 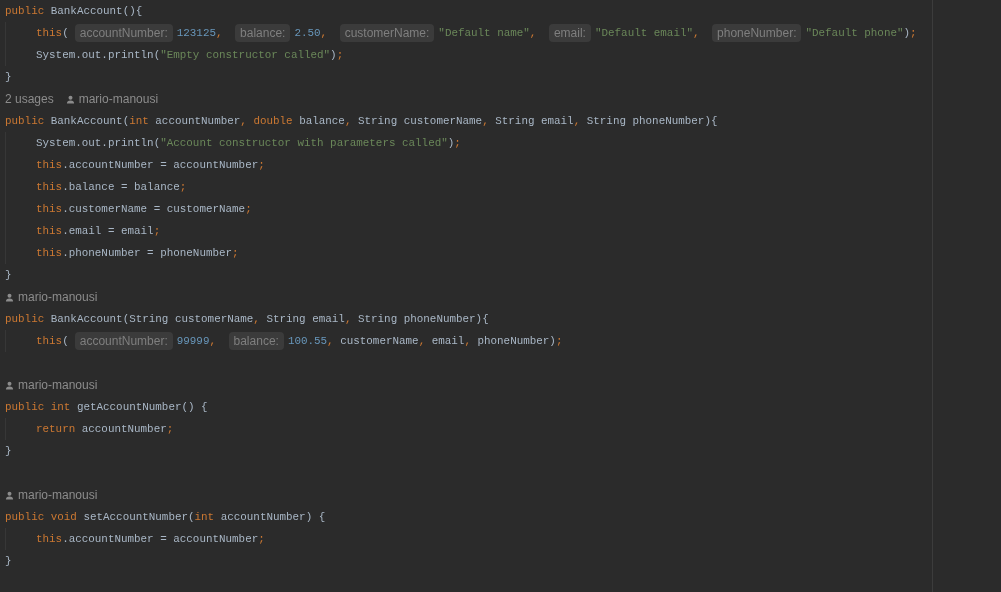 What do you see at coordinates (190, 55) in the screenshot?
I see `code-text: System.out.println("Empty constructor called");` at bounding box center [190, 55].